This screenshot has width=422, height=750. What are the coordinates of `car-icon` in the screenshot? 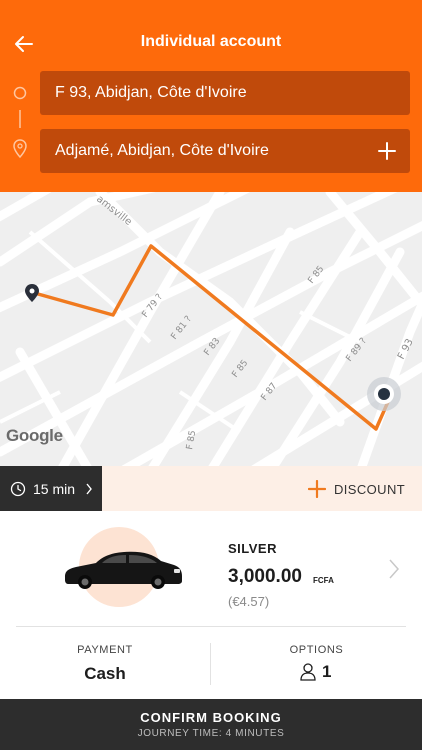 It's located at (123, 570).